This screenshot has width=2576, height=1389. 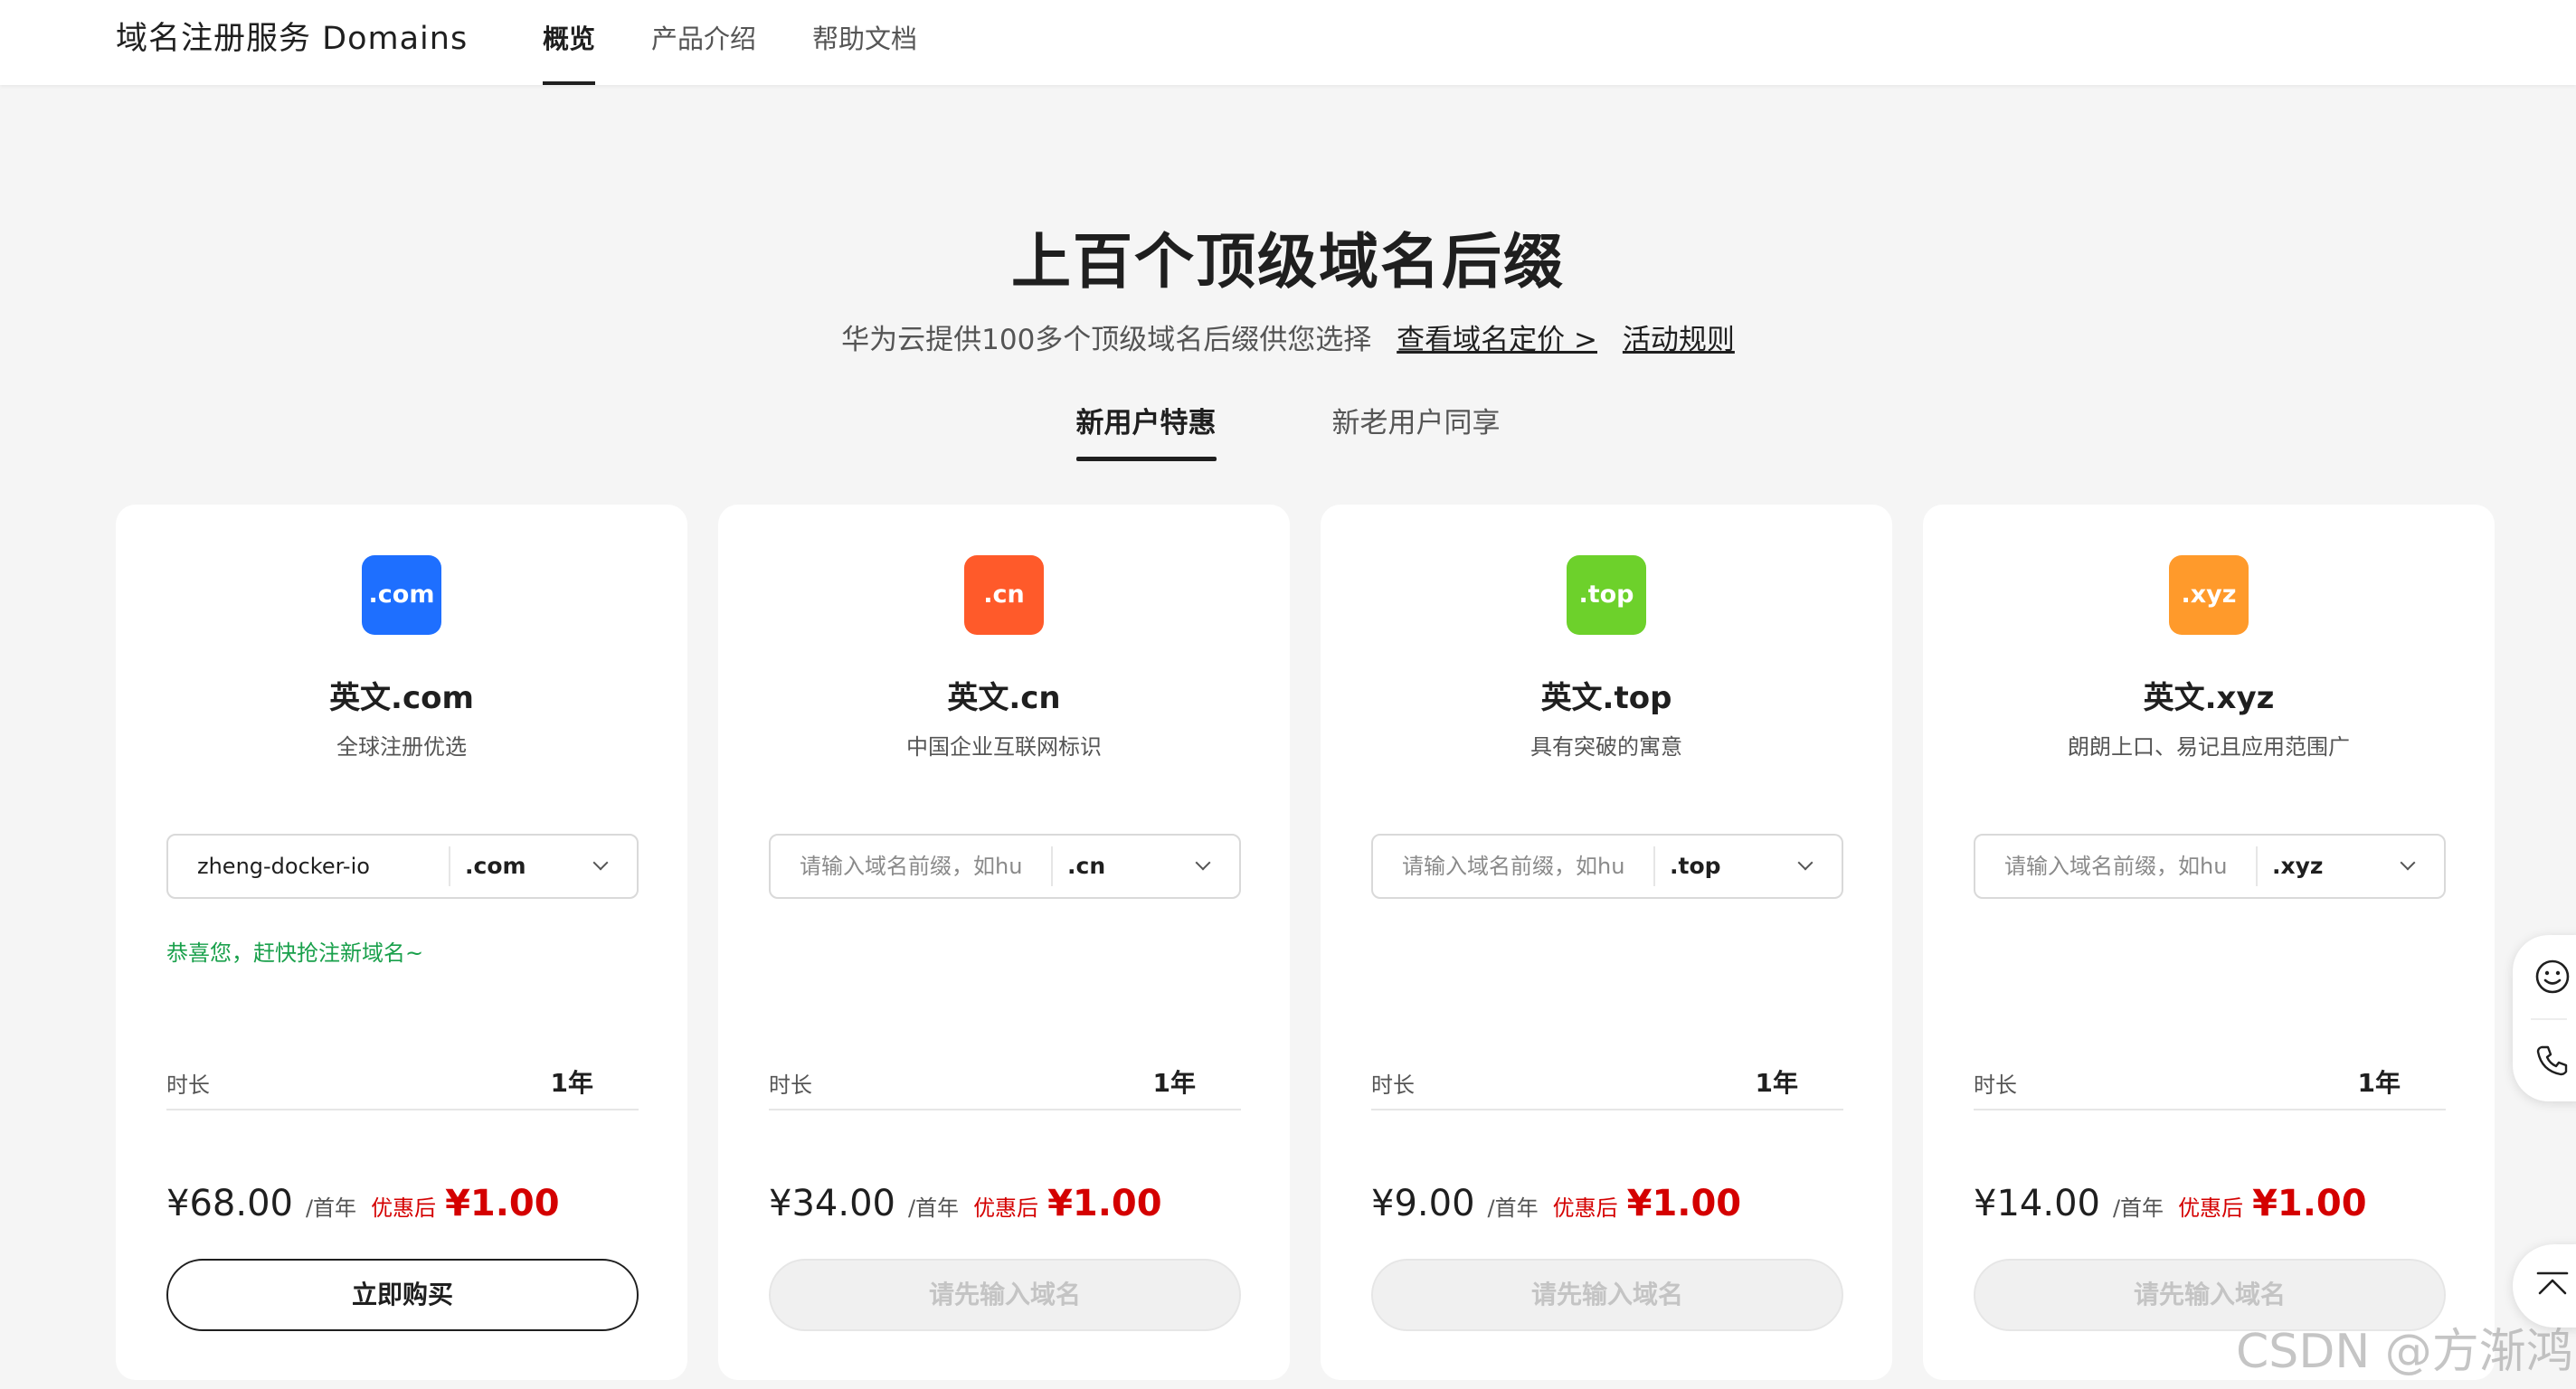 I want to click on domain-search-box: .xyz, so click(x=2210, y=867).